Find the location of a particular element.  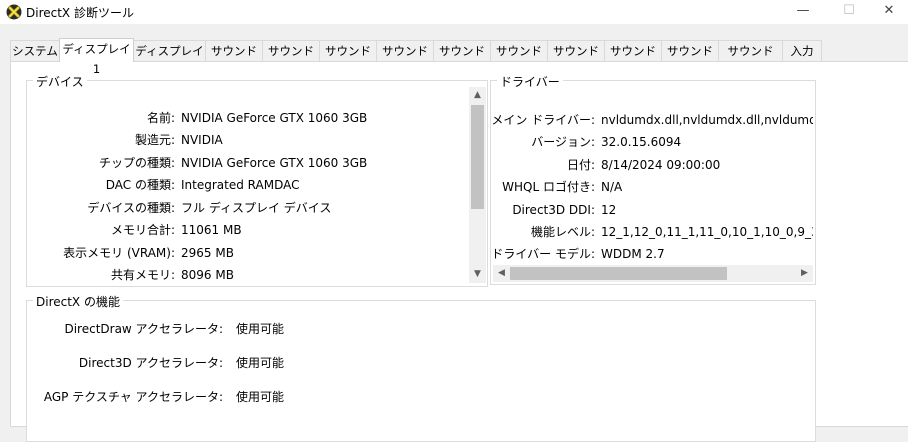

scroll-down-icon: ▼ is located at coordinates (477, 274).